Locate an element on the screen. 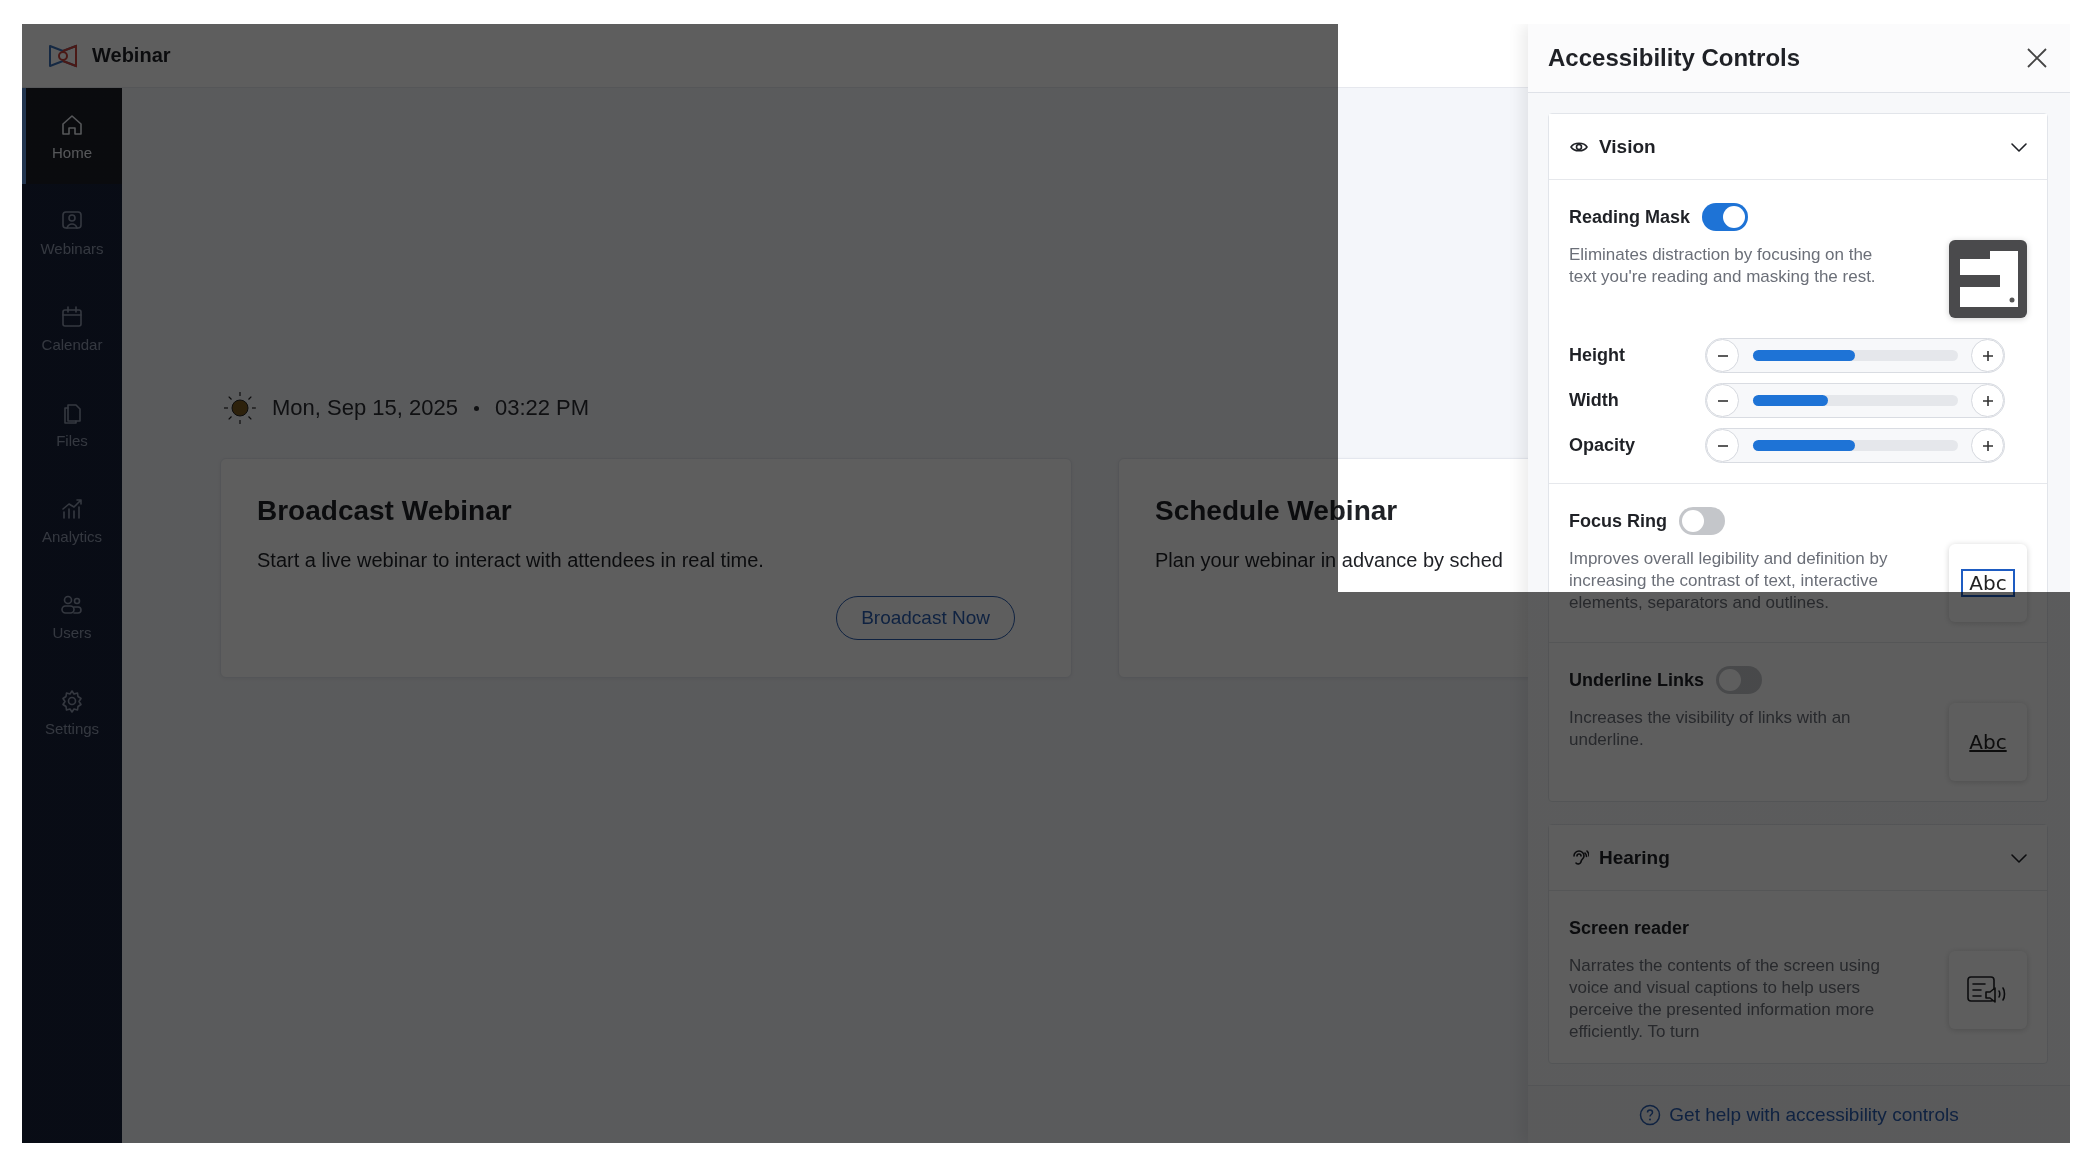 This screenshot has width=2090, height=1162. feature-description: Eliminates distraction by focusing on the text you're reading and masking the rest. is located at coordinates (1723, 266).